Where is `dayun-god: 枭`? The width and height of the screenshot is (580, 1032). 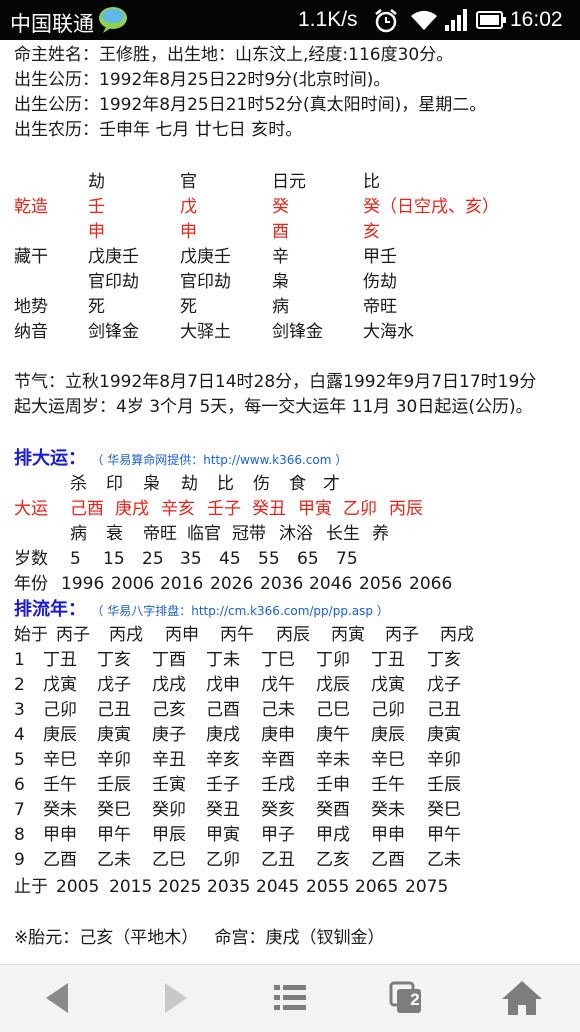 dayun-god: 枭 is located at coordinates (151, 484).